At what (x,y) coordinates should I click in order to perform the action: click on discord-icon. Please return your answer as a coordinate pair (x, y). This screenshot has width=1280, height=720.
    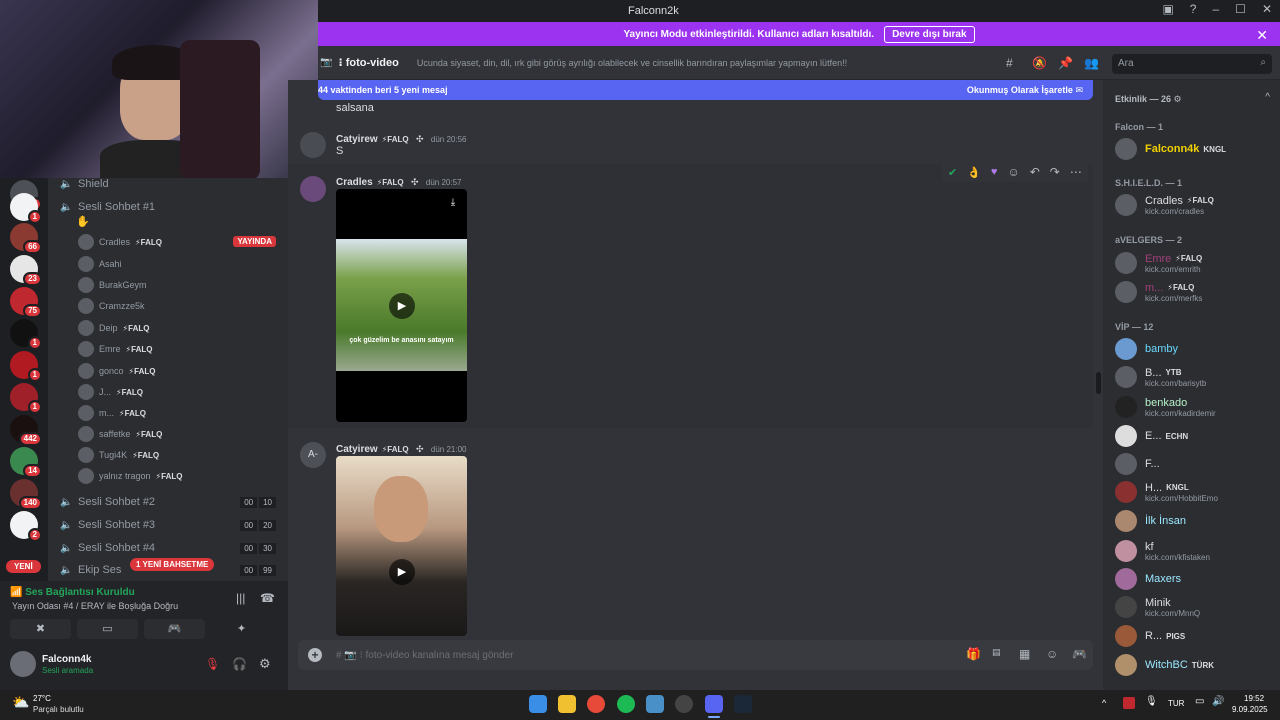
    Looking at the image, I should click on (714, 704).